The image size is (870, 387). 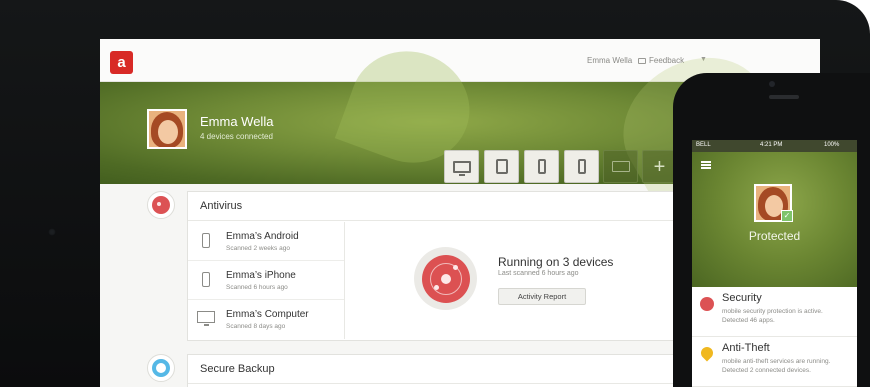 I want to click on device-laptop-button, so click(x=620, y=166).